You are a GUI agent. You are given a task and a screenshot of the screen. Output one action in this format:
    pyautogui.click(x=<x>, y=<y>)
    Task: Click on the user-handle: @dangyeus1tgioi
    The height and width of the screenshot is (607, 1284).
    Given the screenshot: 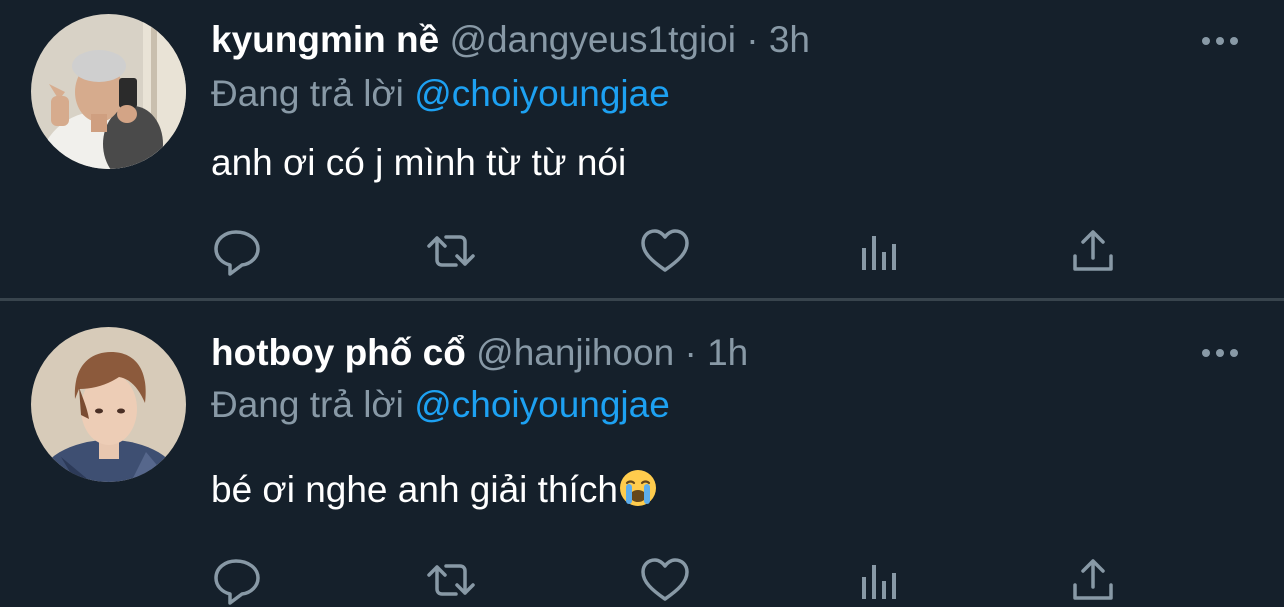 What is the action you would take?
    pyautogui.click(x=592, y=39)
    